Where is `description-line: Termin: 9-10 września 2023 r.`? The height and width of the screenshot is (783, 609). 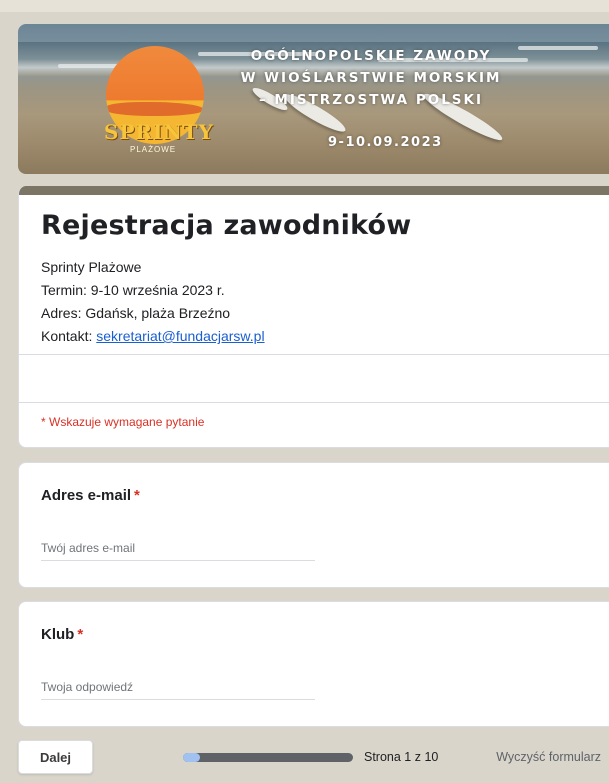 description-line: Termin: 9-10 września 2023 r. is located at coordinates (133, 290).